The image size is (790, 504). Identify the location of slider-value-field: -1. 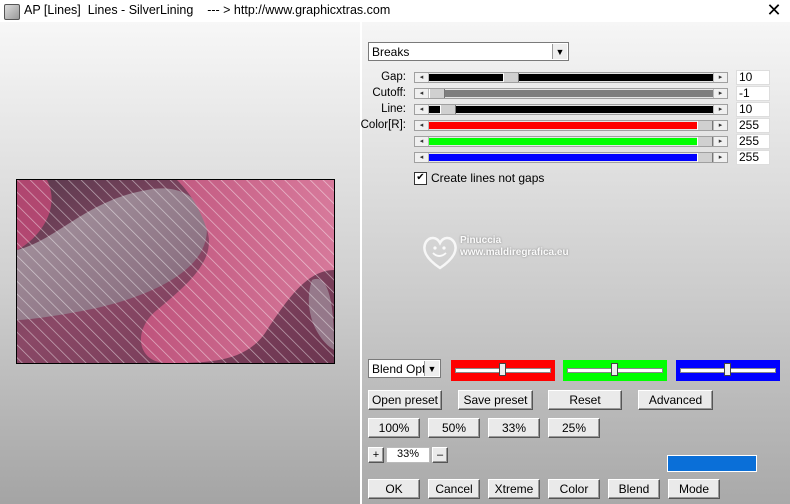
(753, 93).